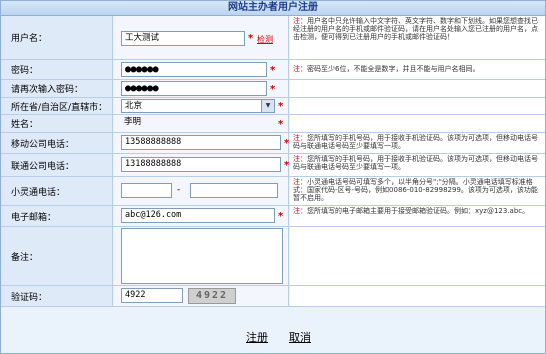 The width and height of the screenshot is (546, 354). I want to click on region-label: 所在省/自治区/直辖市：, so click(57, 106).